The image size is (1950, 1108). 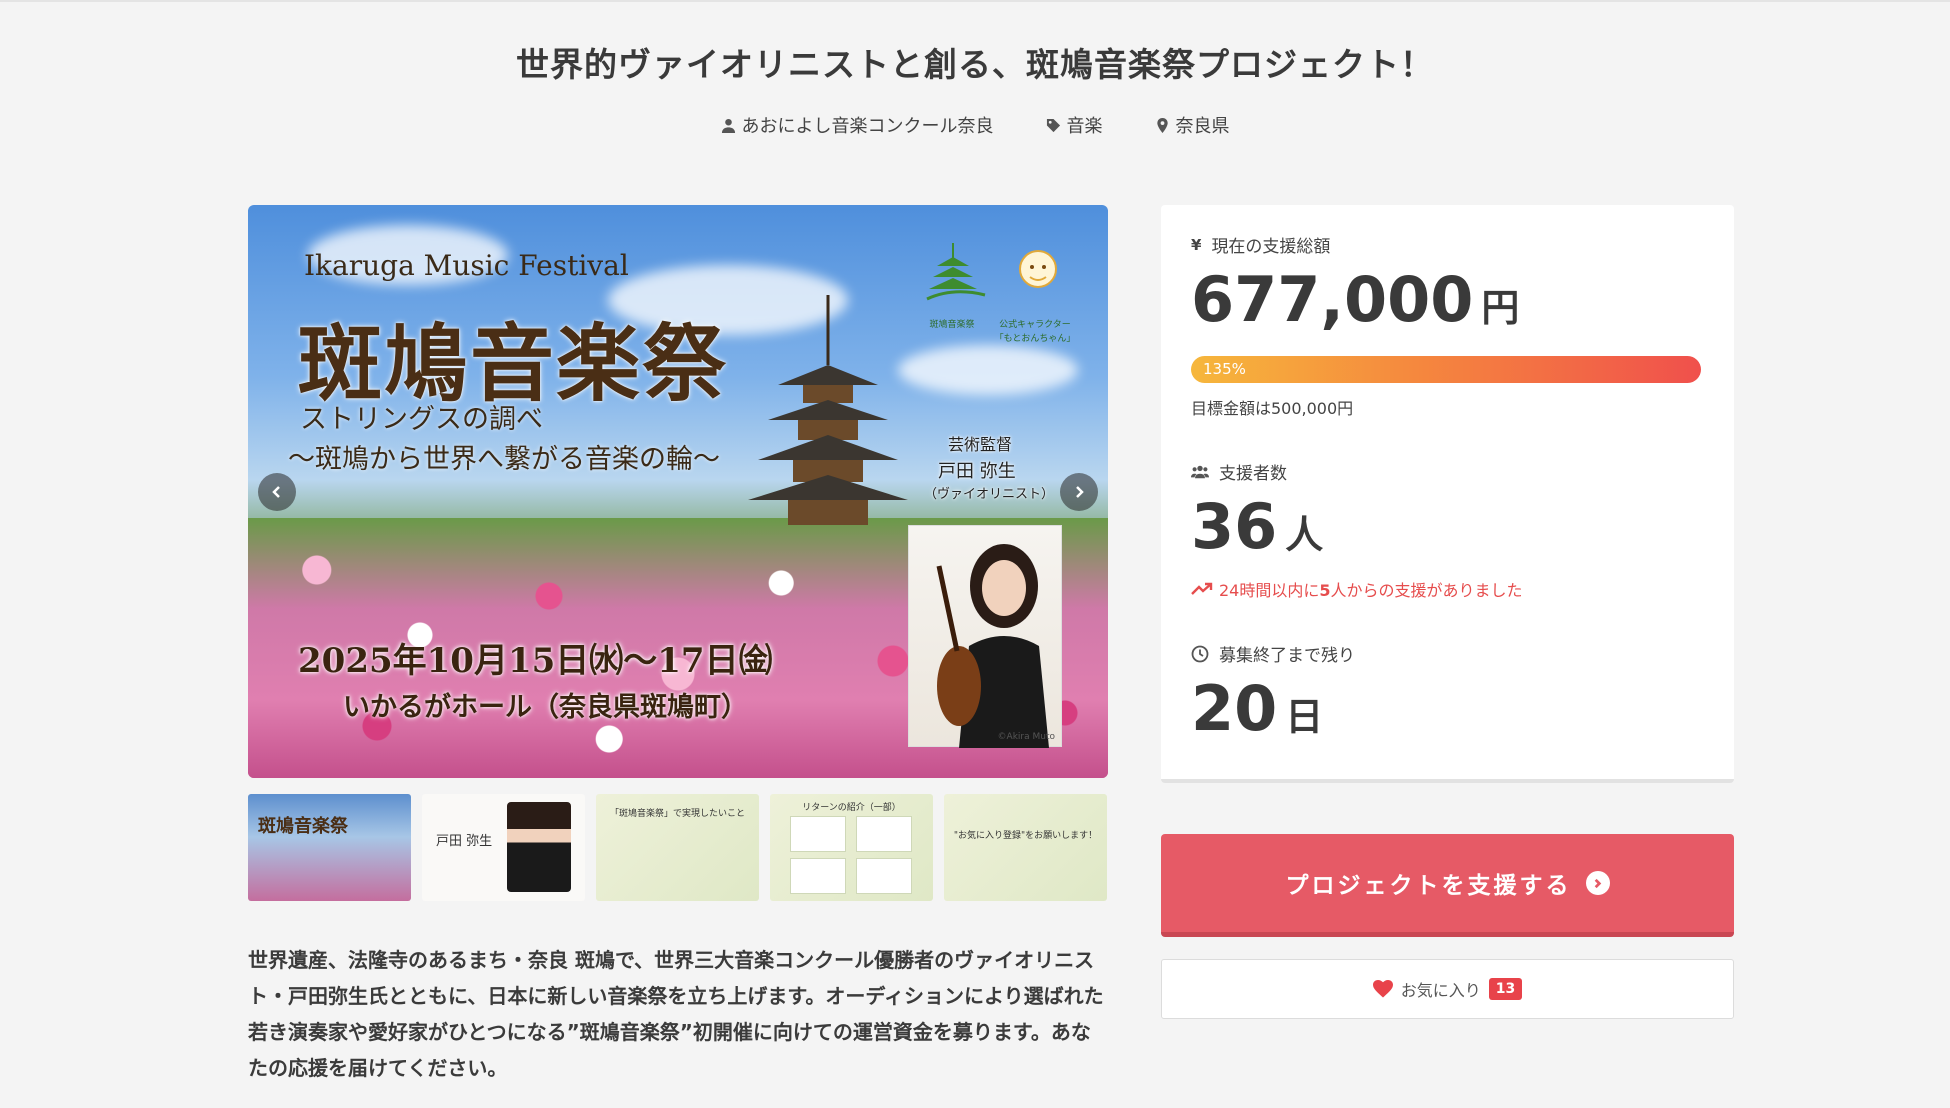 I want to click on supporters-value: 36 人, so click(x=1257, y=526).